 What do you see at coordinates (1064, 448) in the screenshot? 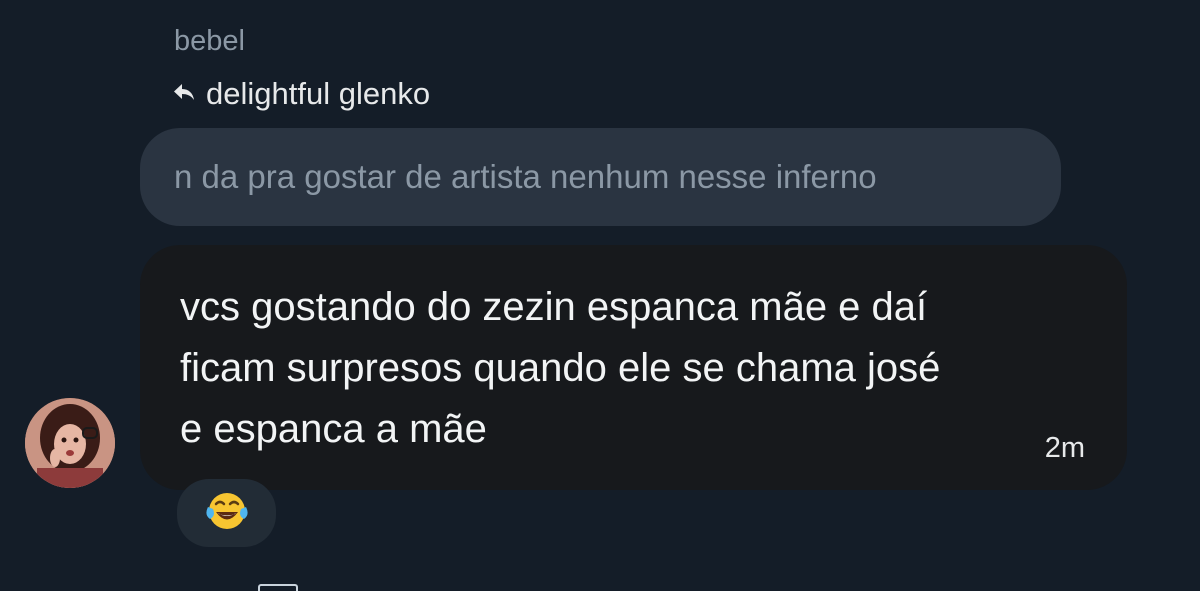
I see `message-timestamp: 2m` at bounding box center [1064, 448].